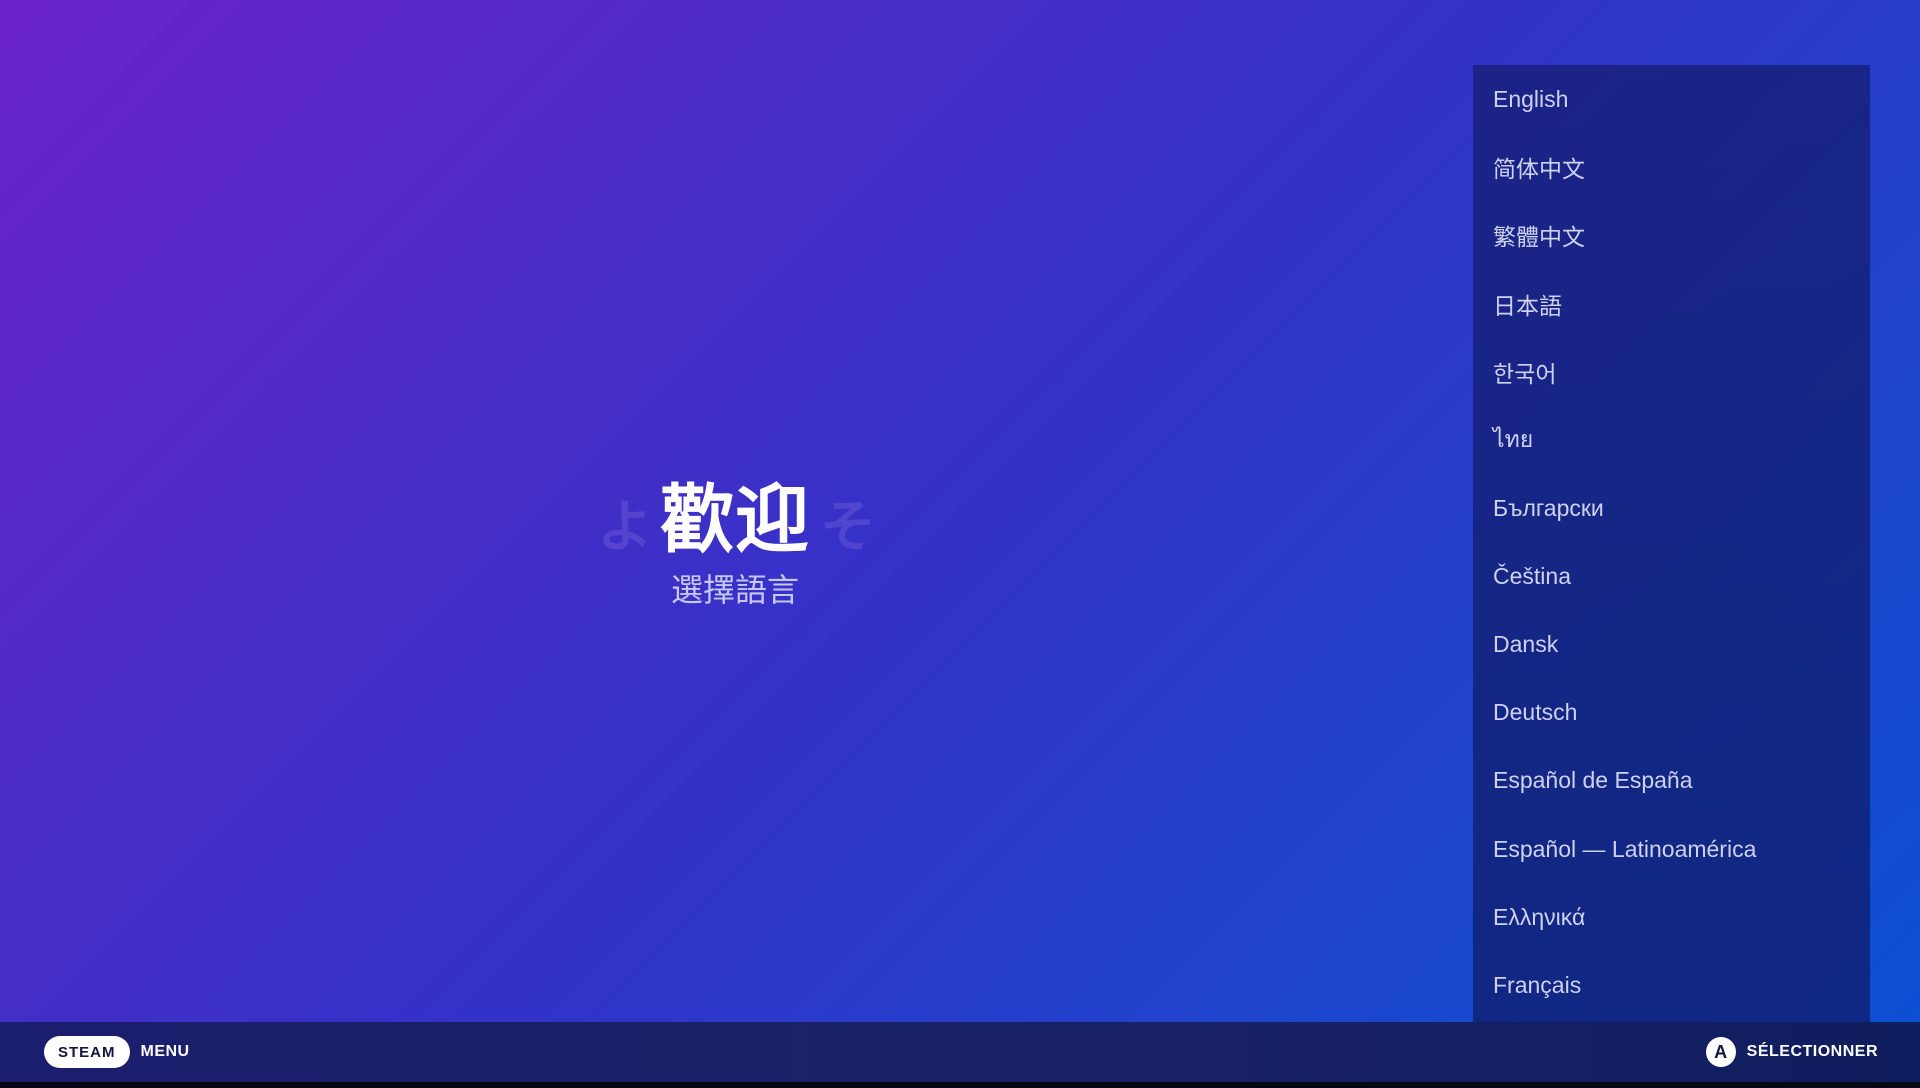 This screenshot has height=1088, width=1920. What do you see at coordinates (1671, 99) in the screenshot?
I see `language-item-english: English` at bounding box center [1671, 99].